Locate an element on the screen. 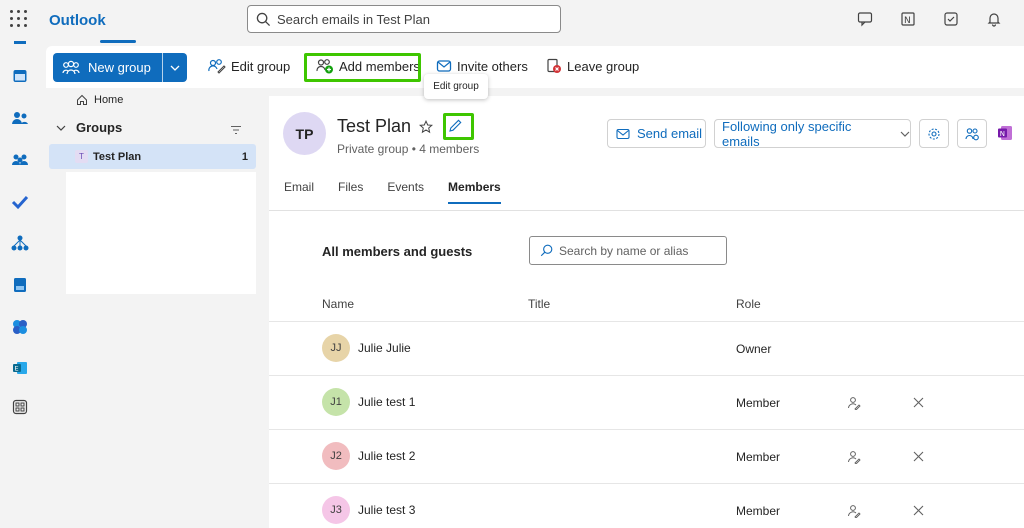  table-row: J1 Julie test 1 Member is located at coordinates (646, 403).